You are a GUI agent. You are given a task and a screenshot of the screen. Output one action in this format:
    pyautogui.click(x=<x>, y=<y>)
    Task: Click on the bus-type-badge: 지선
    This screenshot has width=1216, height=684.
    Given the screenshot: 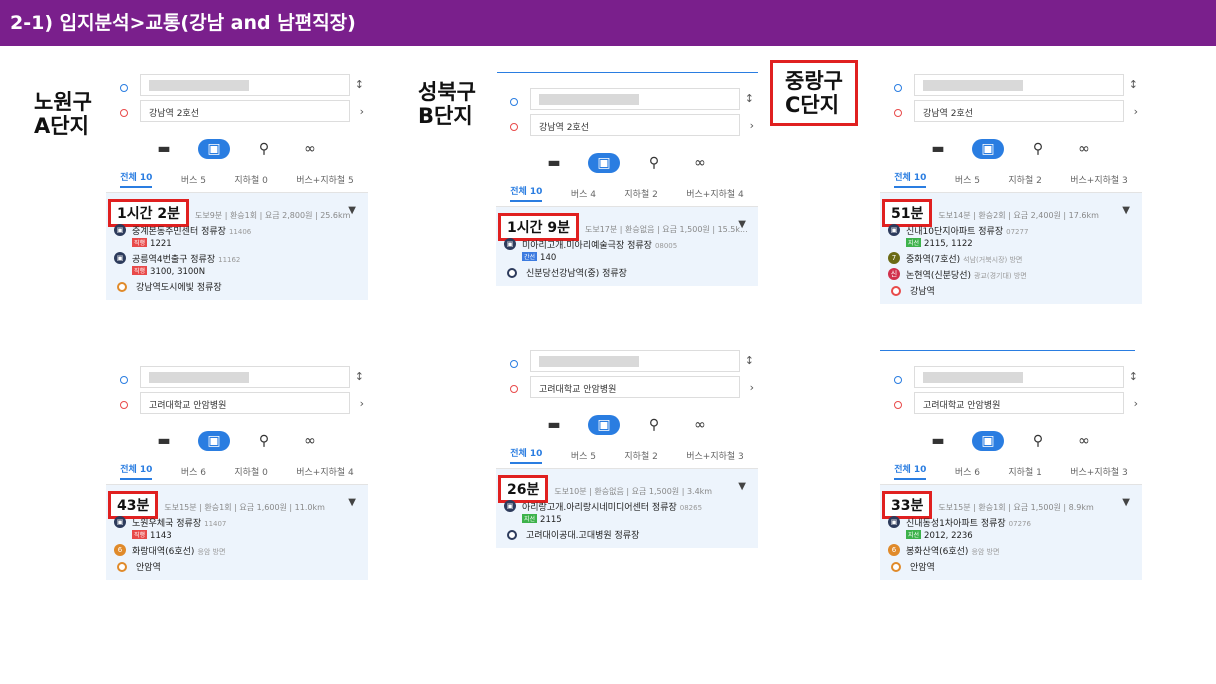 What is the action you would take?
    pyautogui.click(x=530, y=518)
    